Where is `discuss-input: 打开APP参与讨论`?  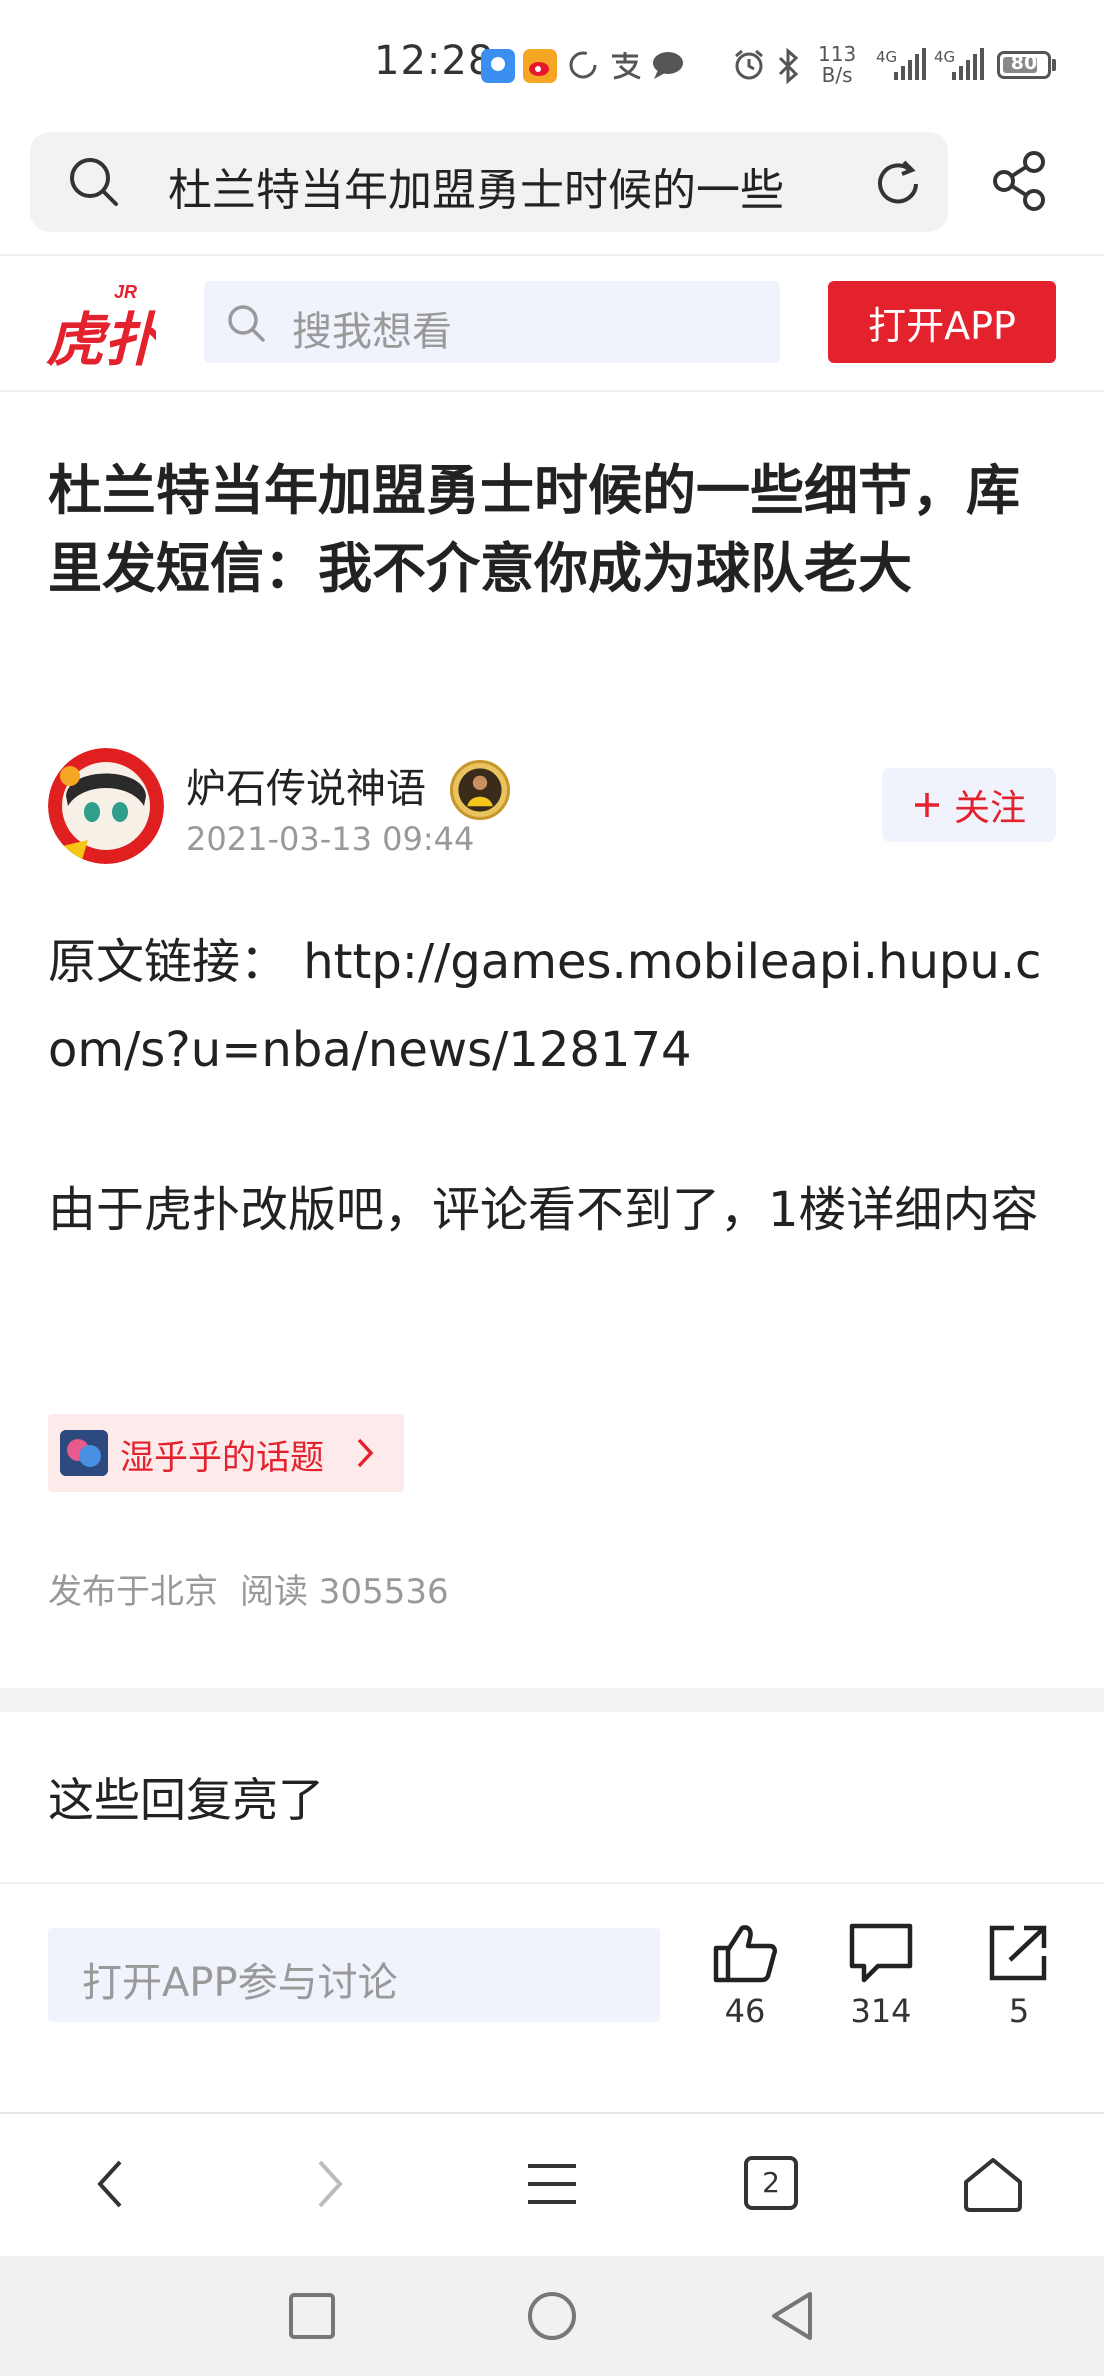 discuss-input: 打开APP参与讨论 is located at coordinates (354, 1975).